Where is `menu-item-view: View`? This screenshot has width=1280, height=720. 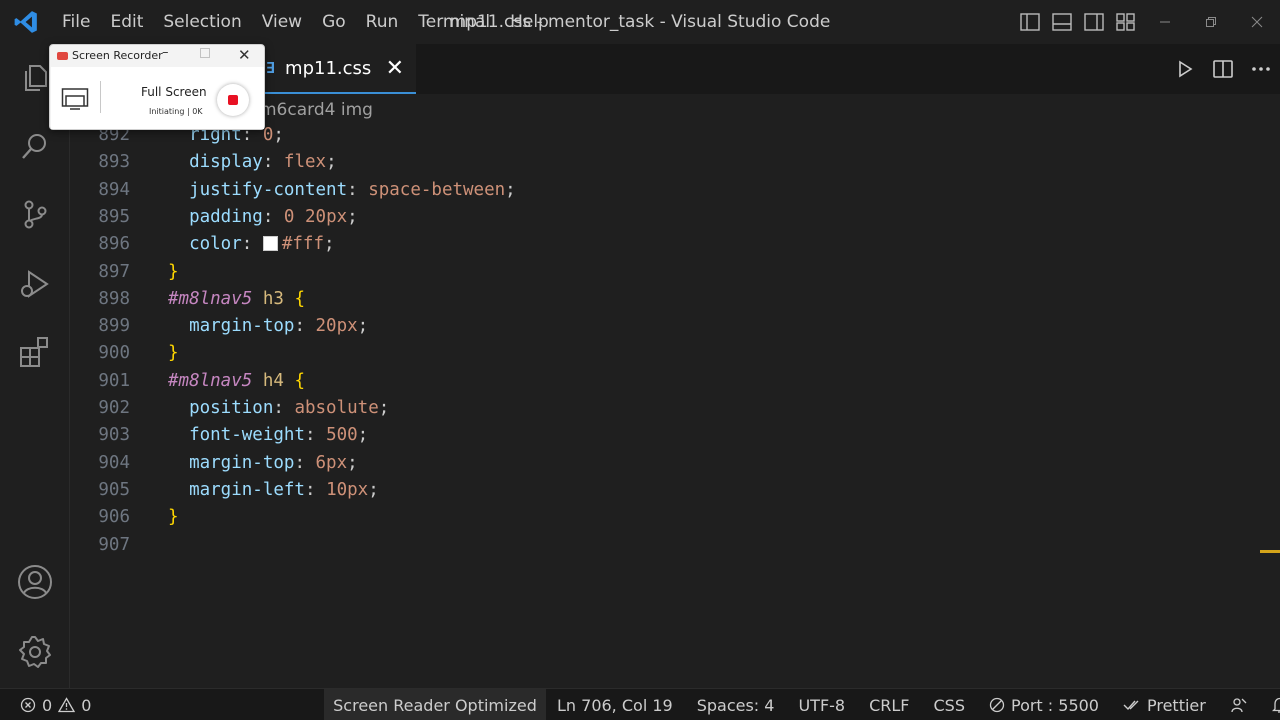
menu-item-view: View is located at coordinates (282, 22).